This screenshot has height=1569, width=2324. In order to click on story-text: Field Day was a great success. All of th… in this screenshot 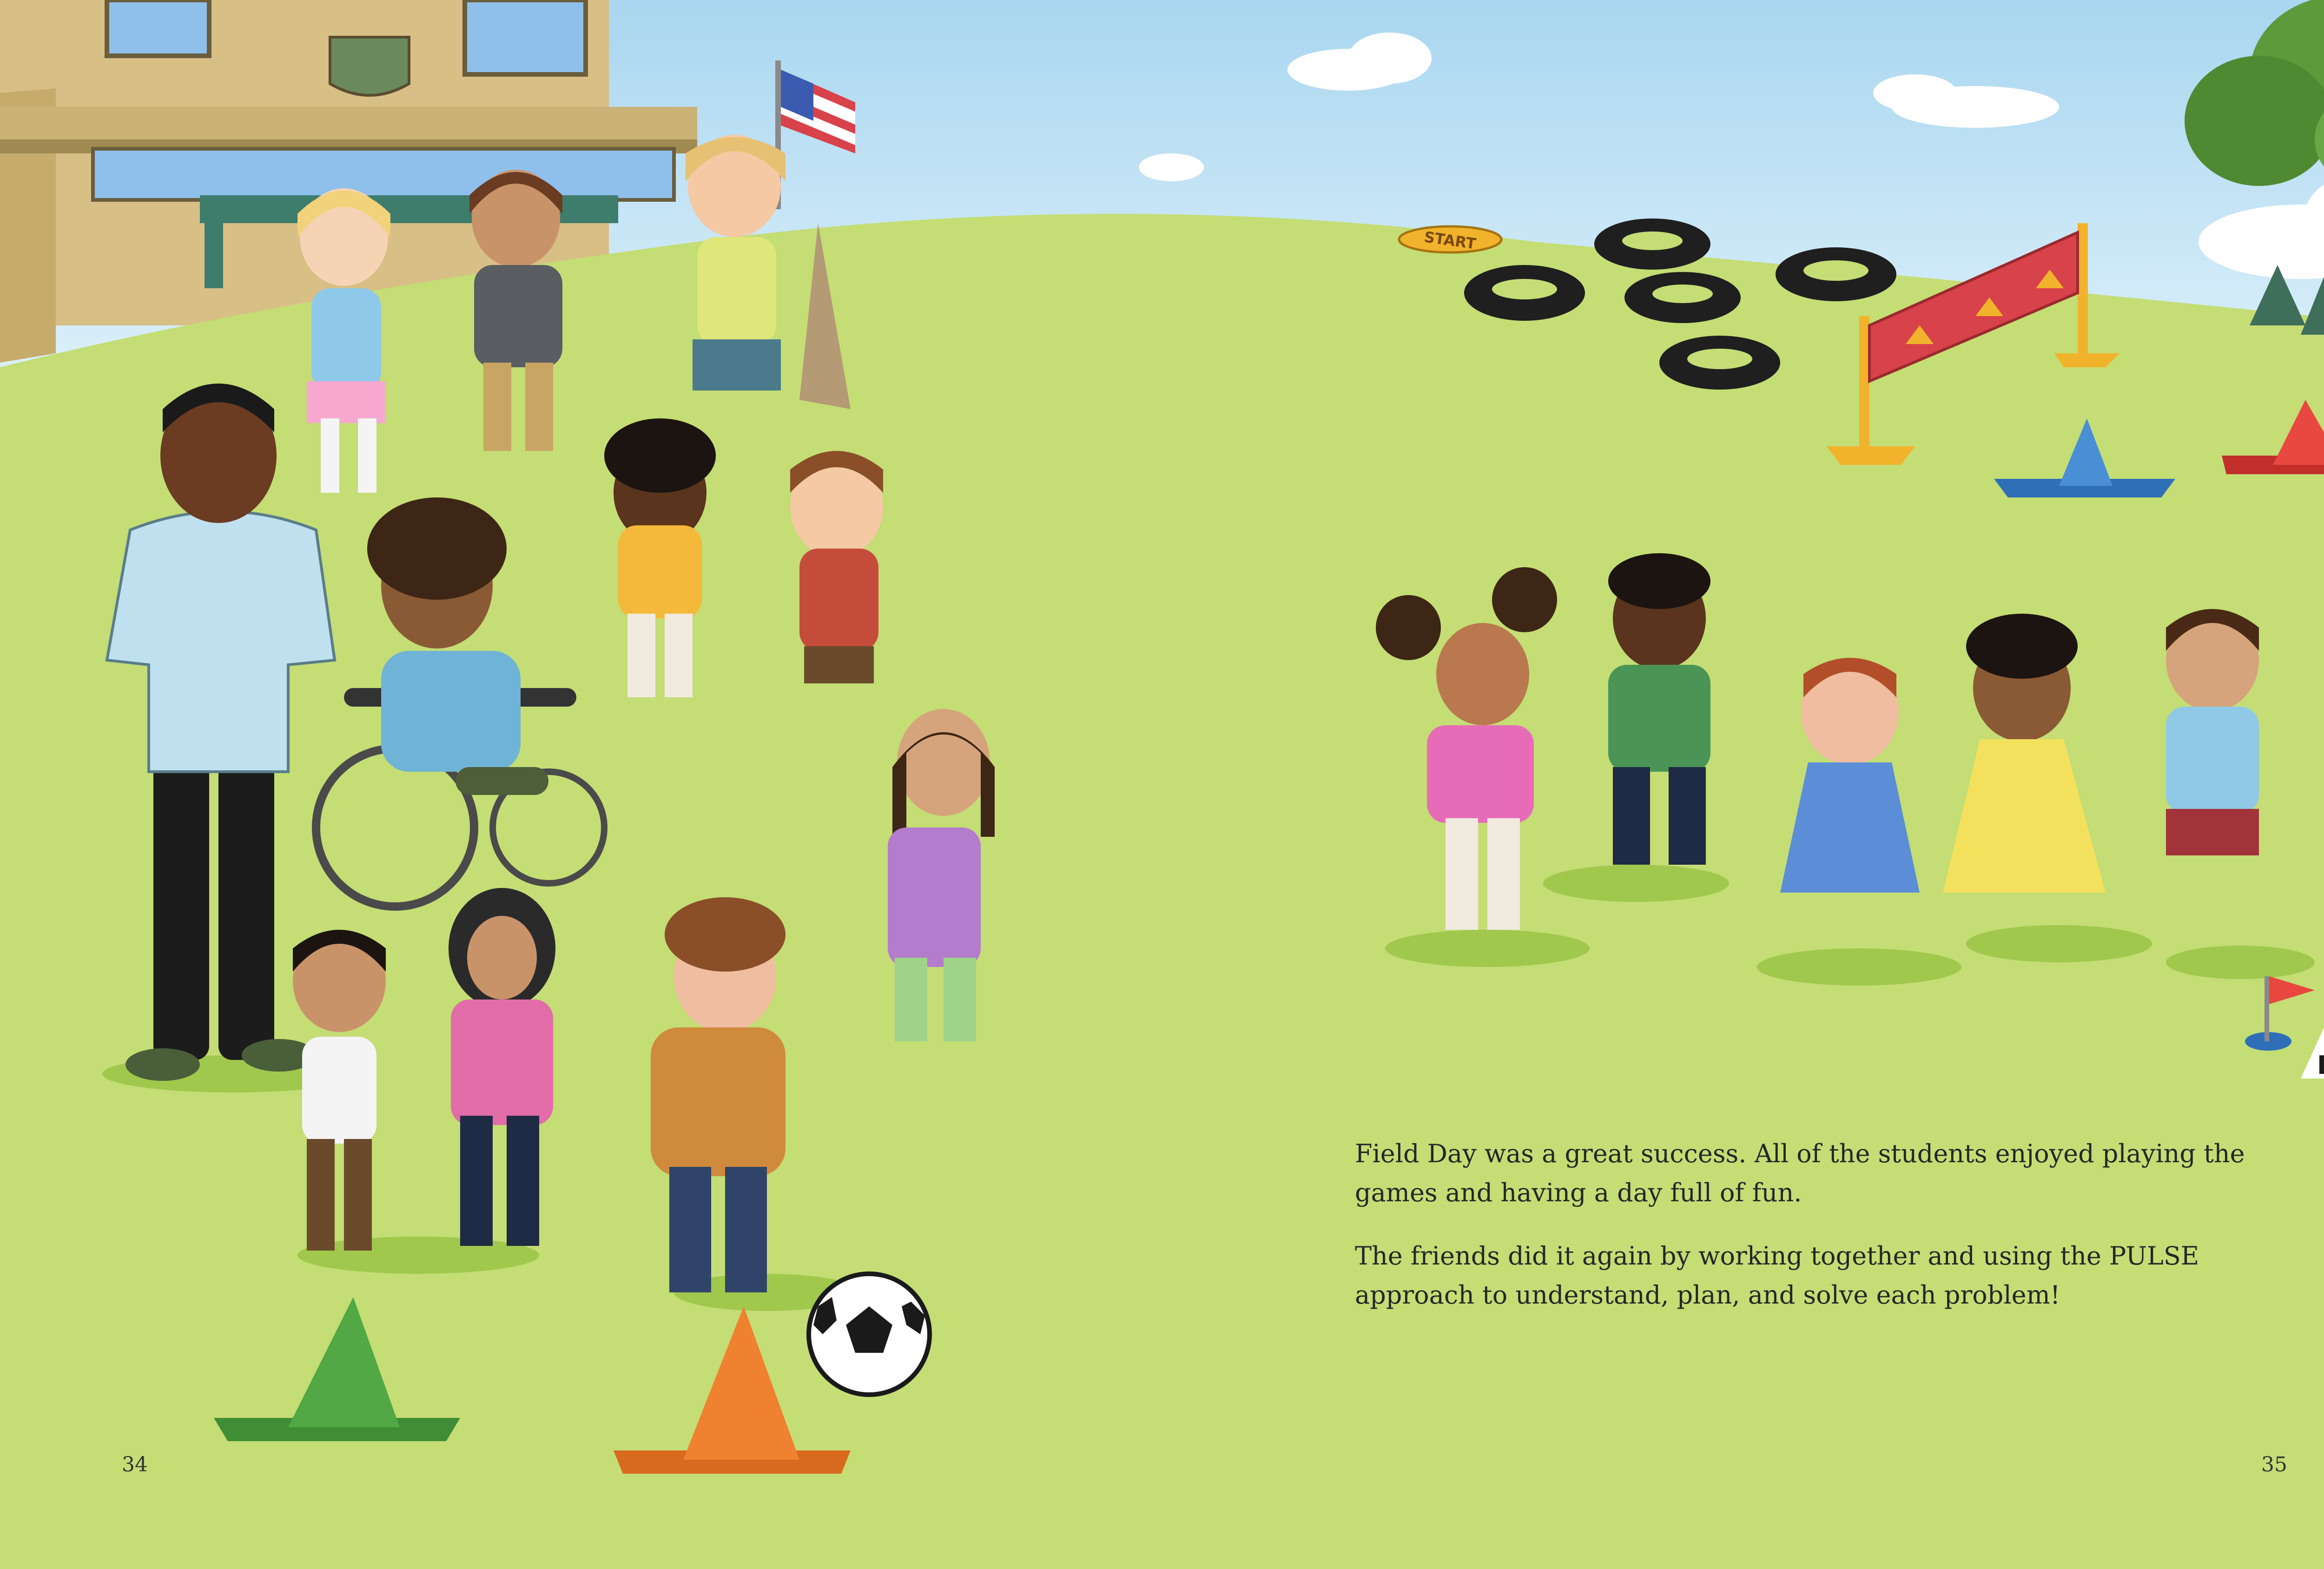, I will do `click(1819, 1237)`.